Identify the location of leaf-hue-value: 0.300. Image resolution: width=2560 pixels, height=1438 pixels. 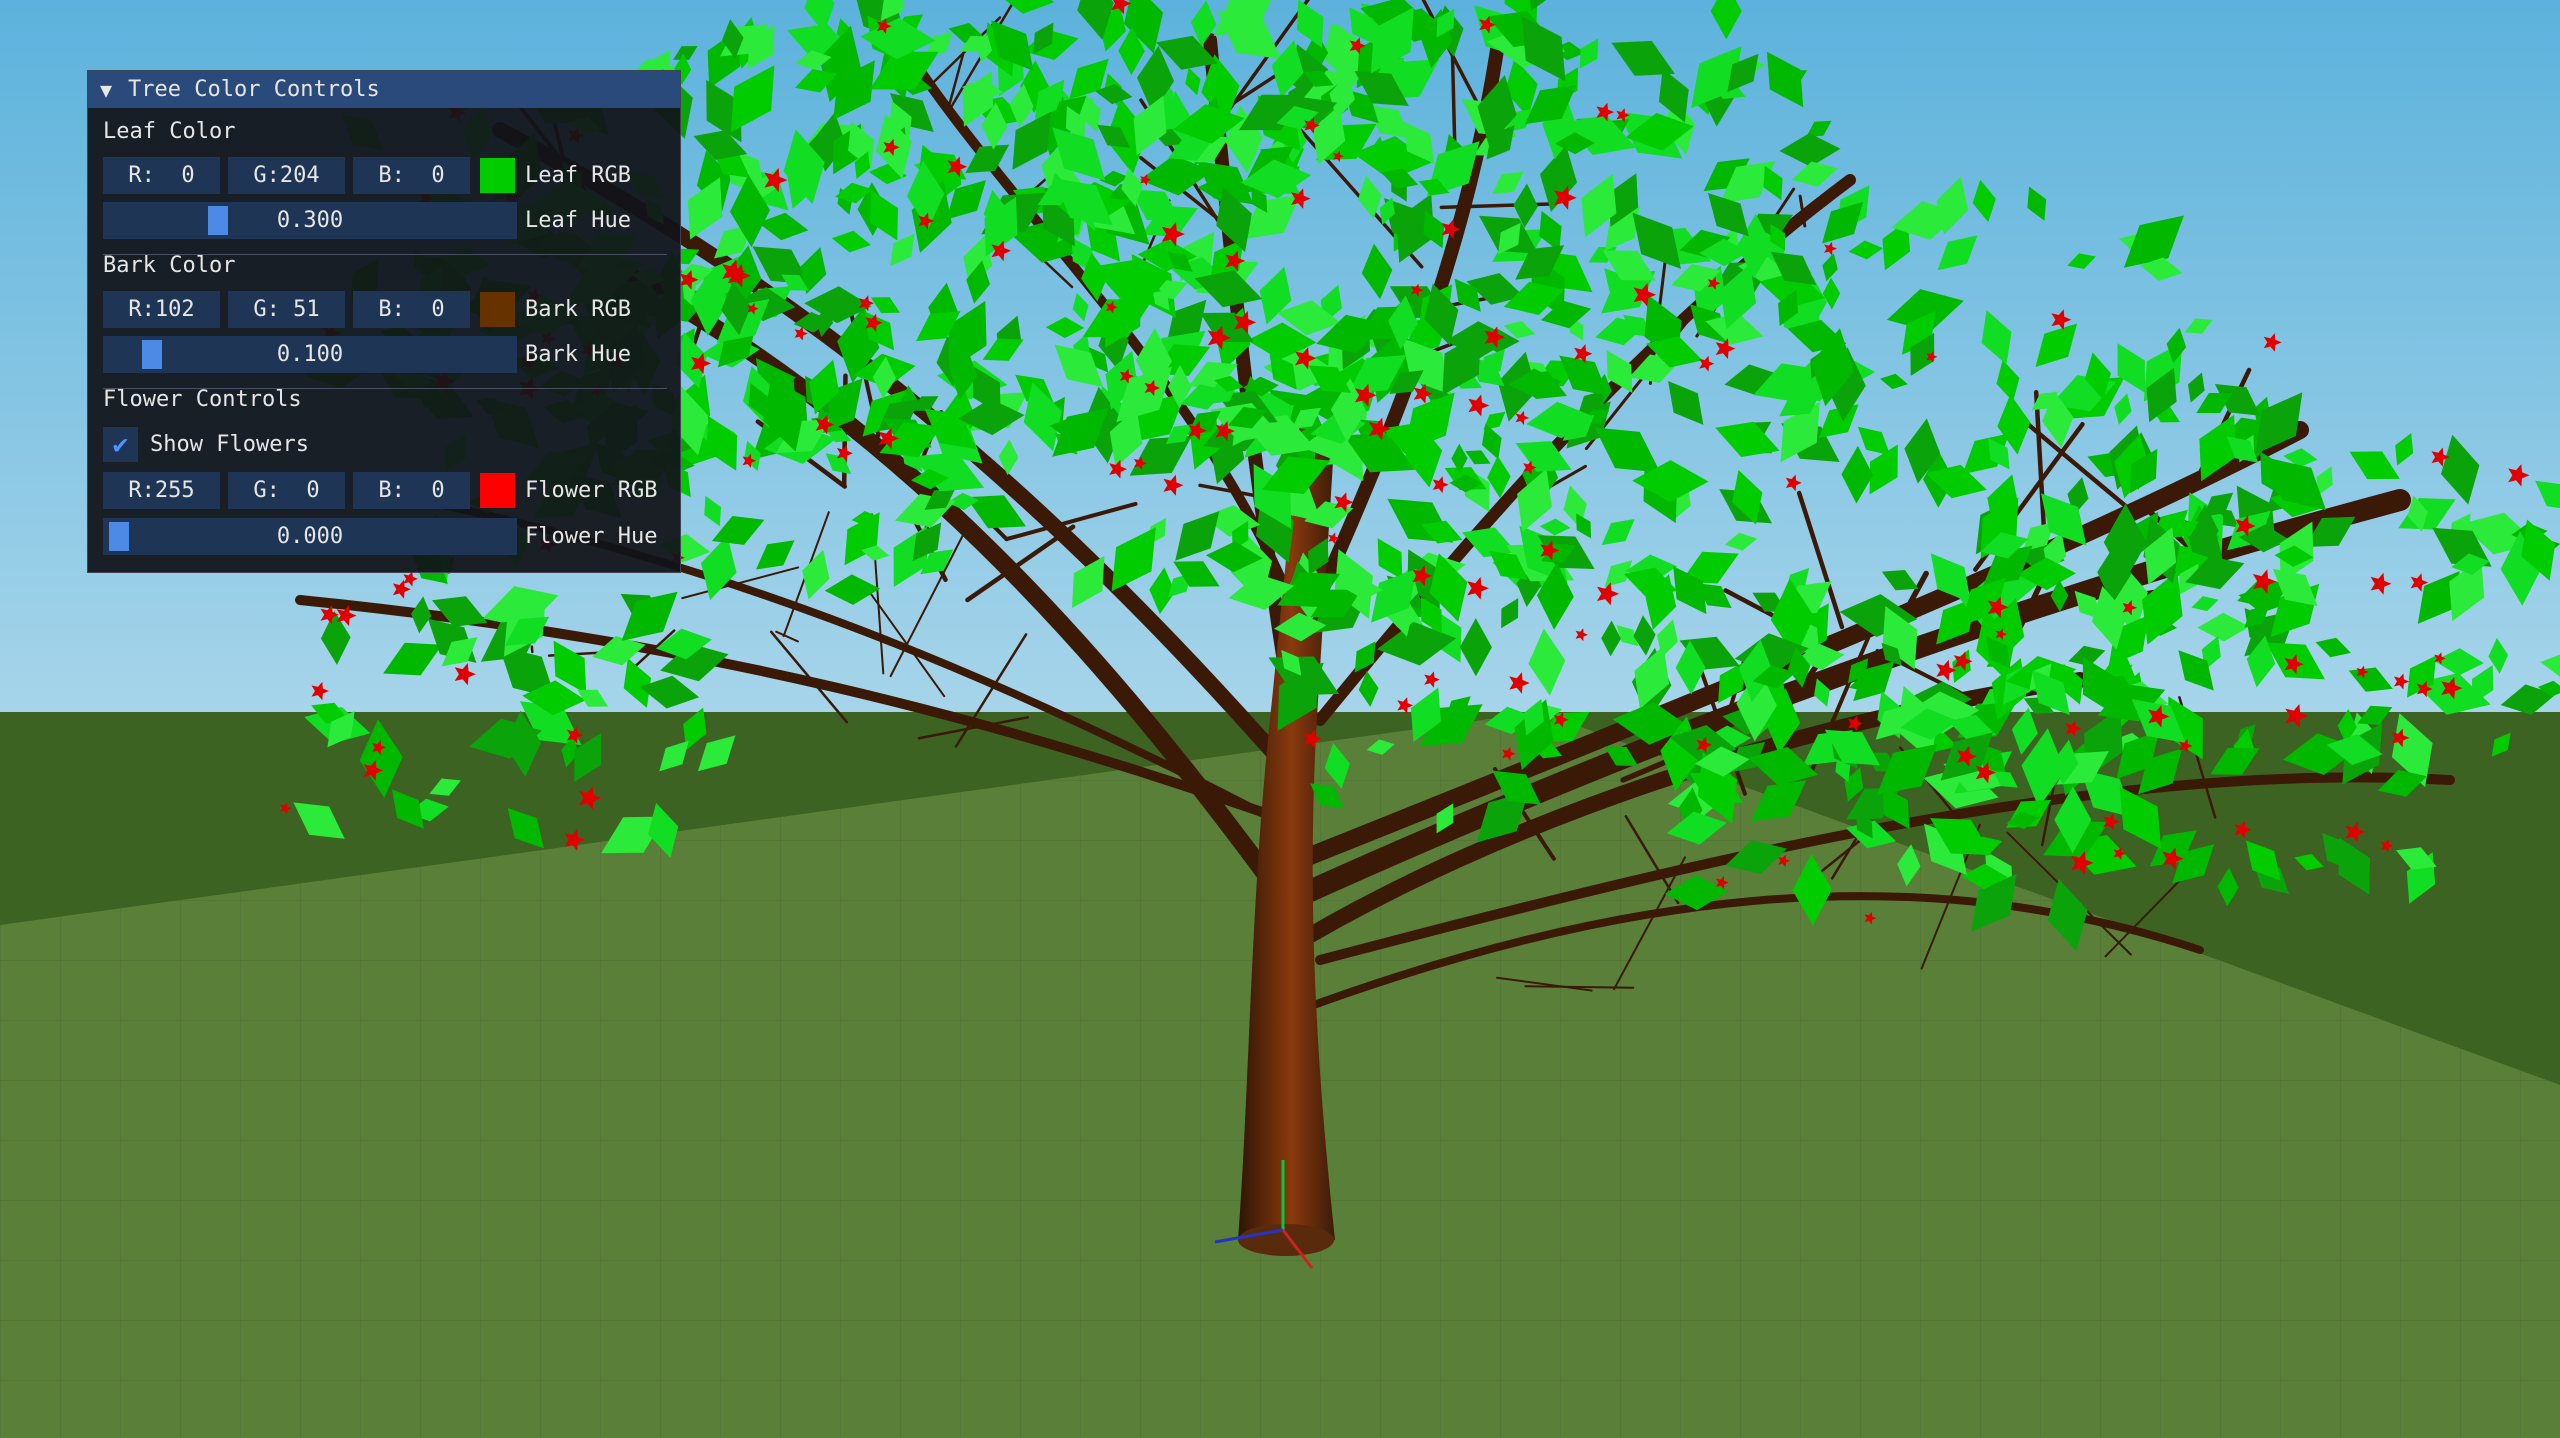
(310, 220).